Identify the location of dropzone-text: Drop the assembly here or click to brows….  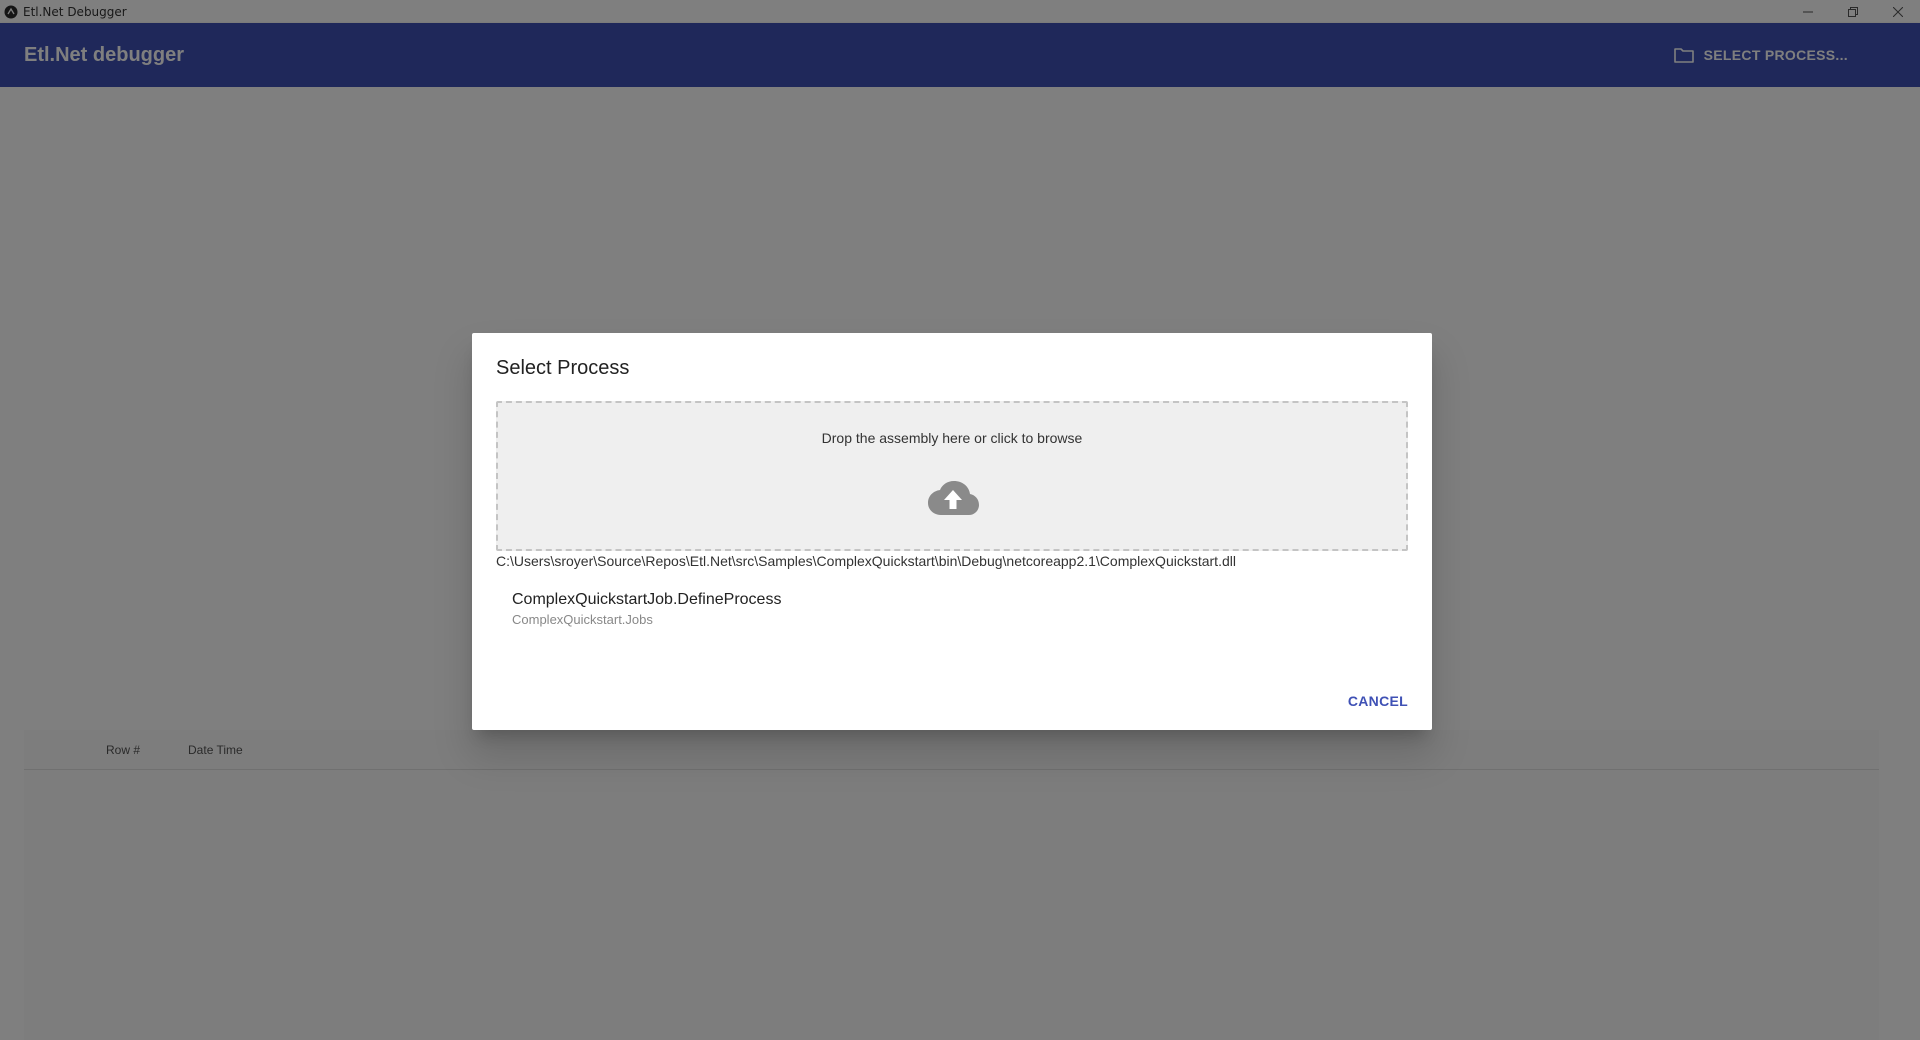
(952, 438).